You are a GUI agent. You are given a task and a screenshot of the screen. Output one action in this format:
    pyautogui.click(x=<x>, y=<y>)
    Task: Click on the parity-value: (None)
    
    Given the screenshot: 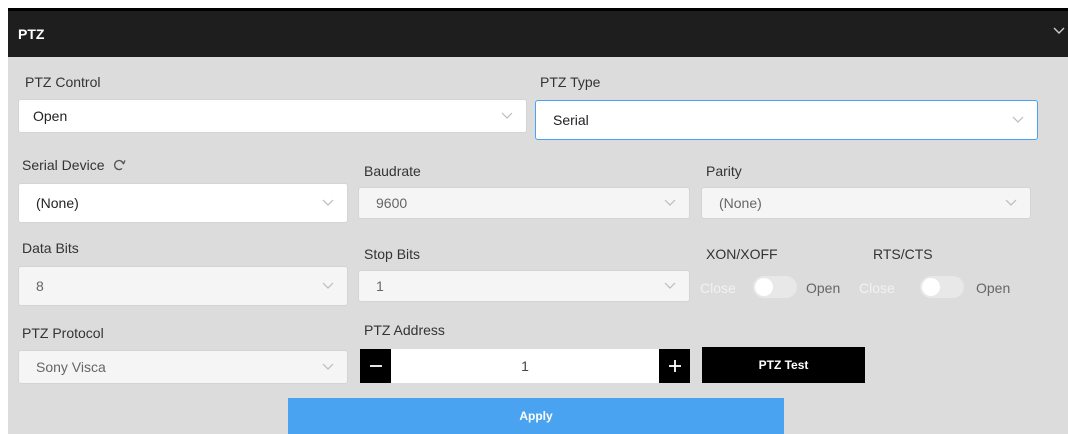 What is the action you would take?
    pyautogui.click(x=740, y=203)
    